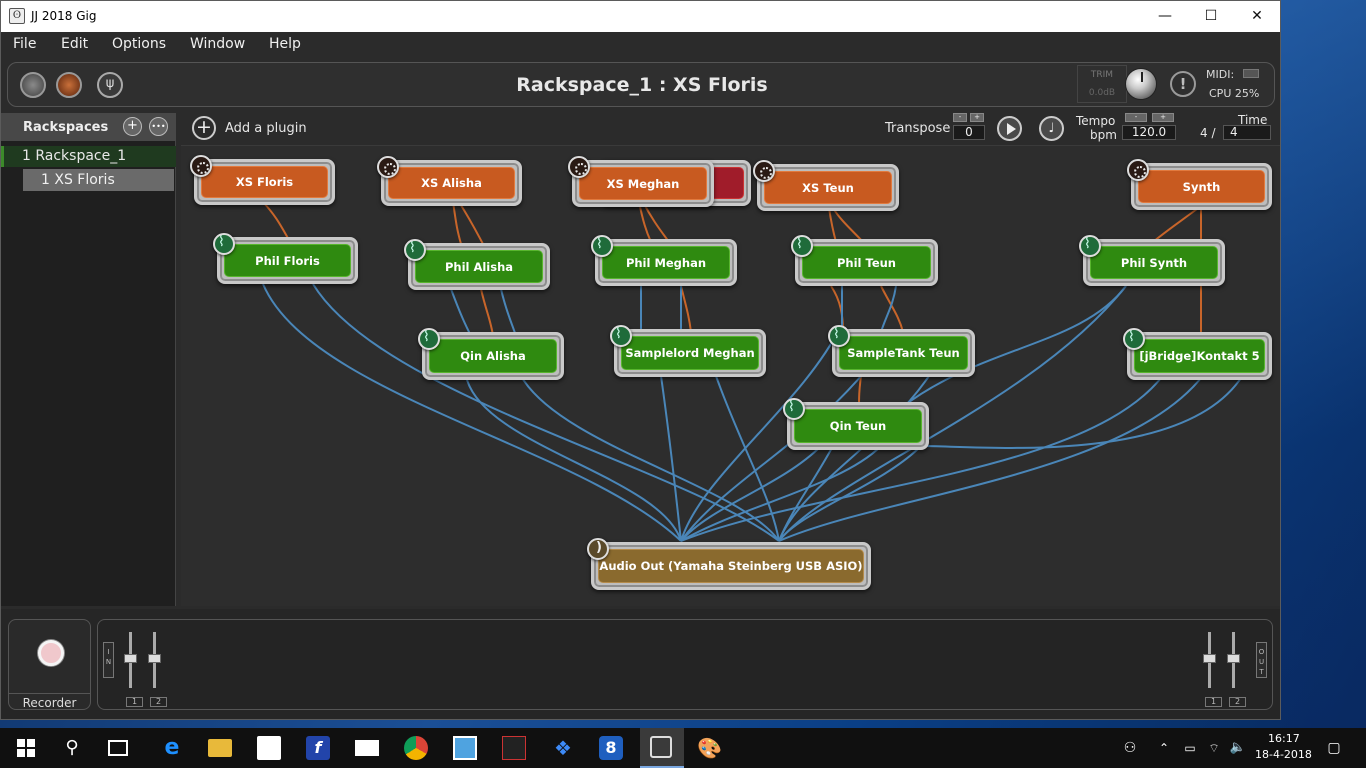 Image resolution: width=1366 pixels, height=768 pixels. I want to click on transpose-down-button: -, so click(960, 117).